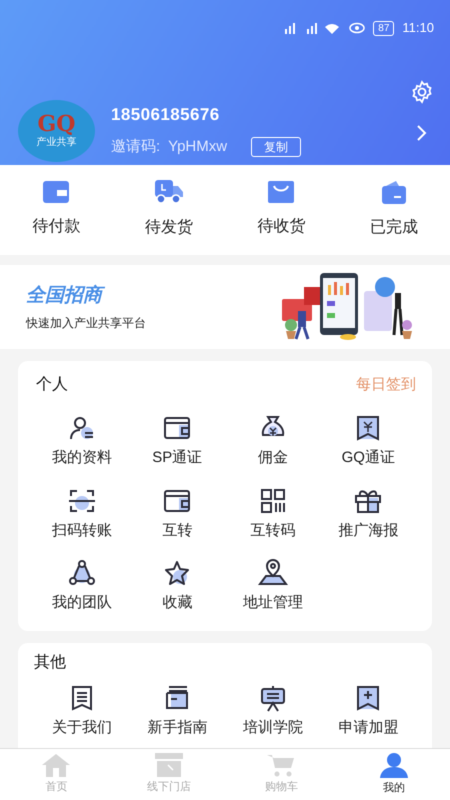 The width and height of the screenshot is (450, 800). I want to click on team-icon, so click(81, 573).